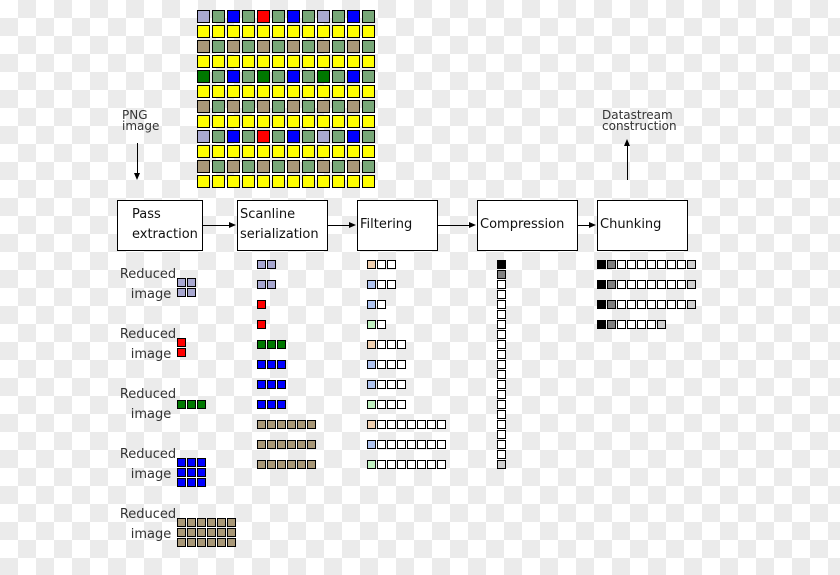  What do you see at coordinates (631, 224) in the screenshot?
I see `stage-label: Chunking` at bounding box center [631, 224].